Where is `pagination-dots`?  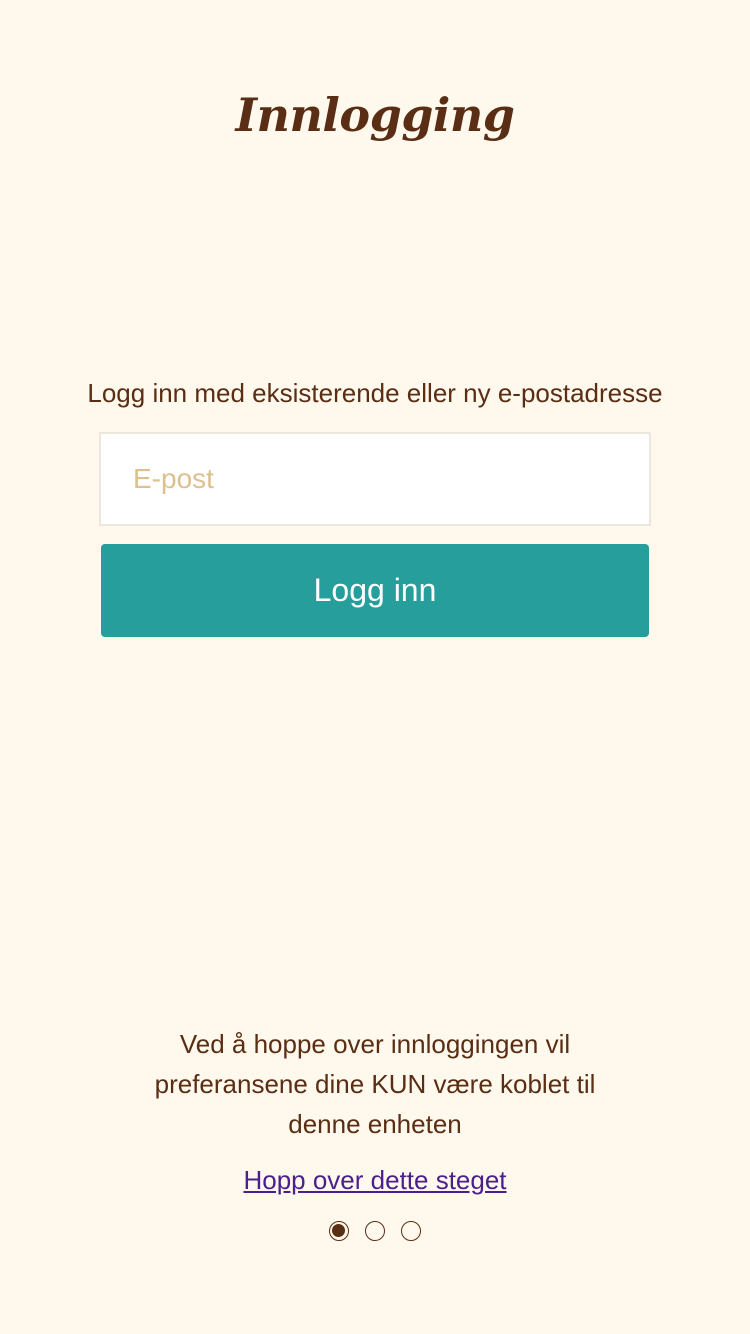 pagination-dots is located at coordinates (375, 1231).